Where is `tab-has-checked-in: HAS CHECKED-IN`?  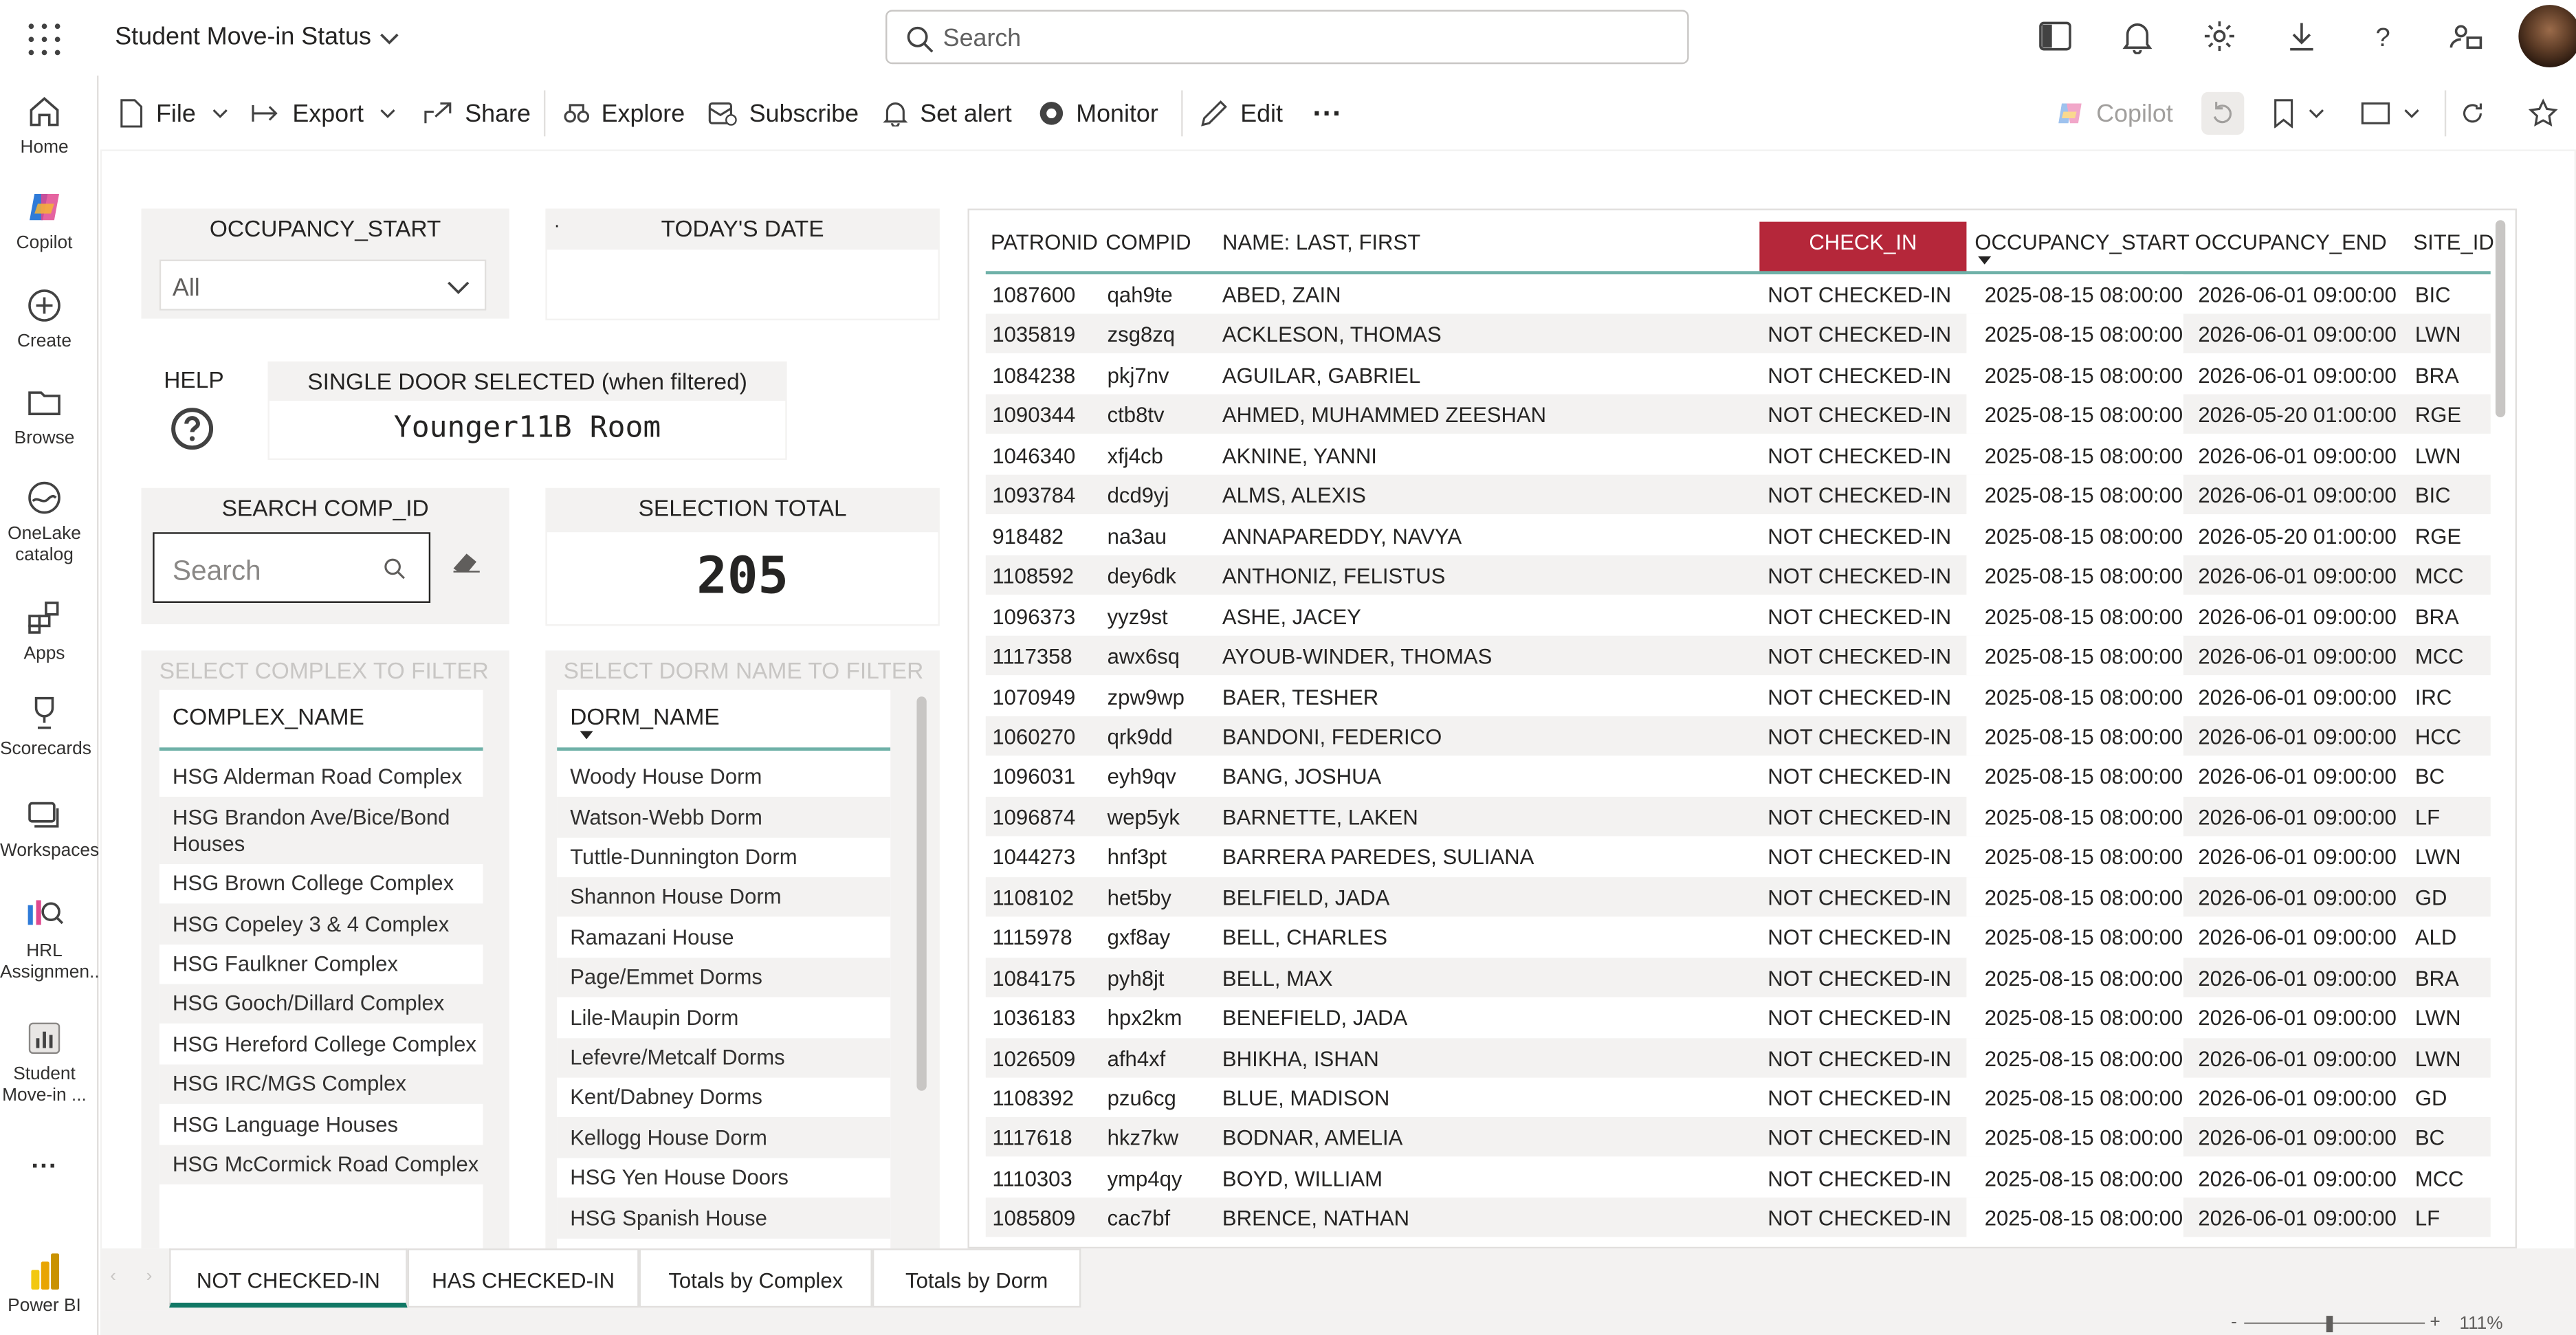
tab-has-checked-in: HAS CHECKED-IN is located at coordinates (523, 1278).